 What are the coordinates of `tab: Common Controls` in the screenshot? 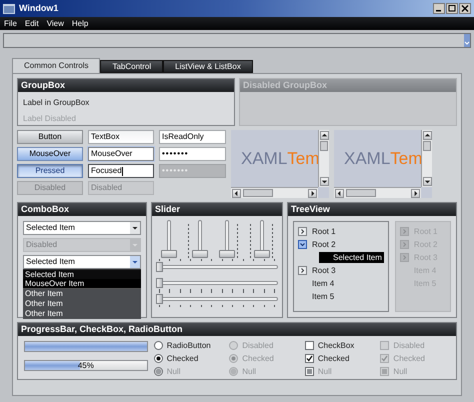 It's located at (56, 65).